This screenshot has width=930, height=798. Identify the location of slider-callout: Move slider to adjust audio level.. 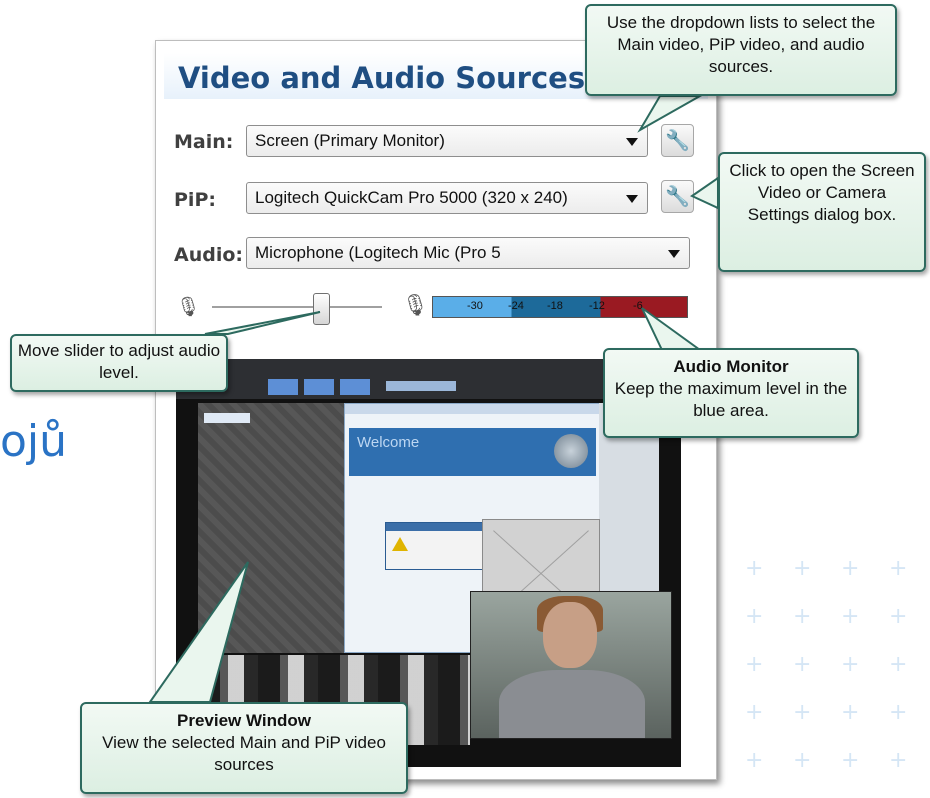
(119, 363).